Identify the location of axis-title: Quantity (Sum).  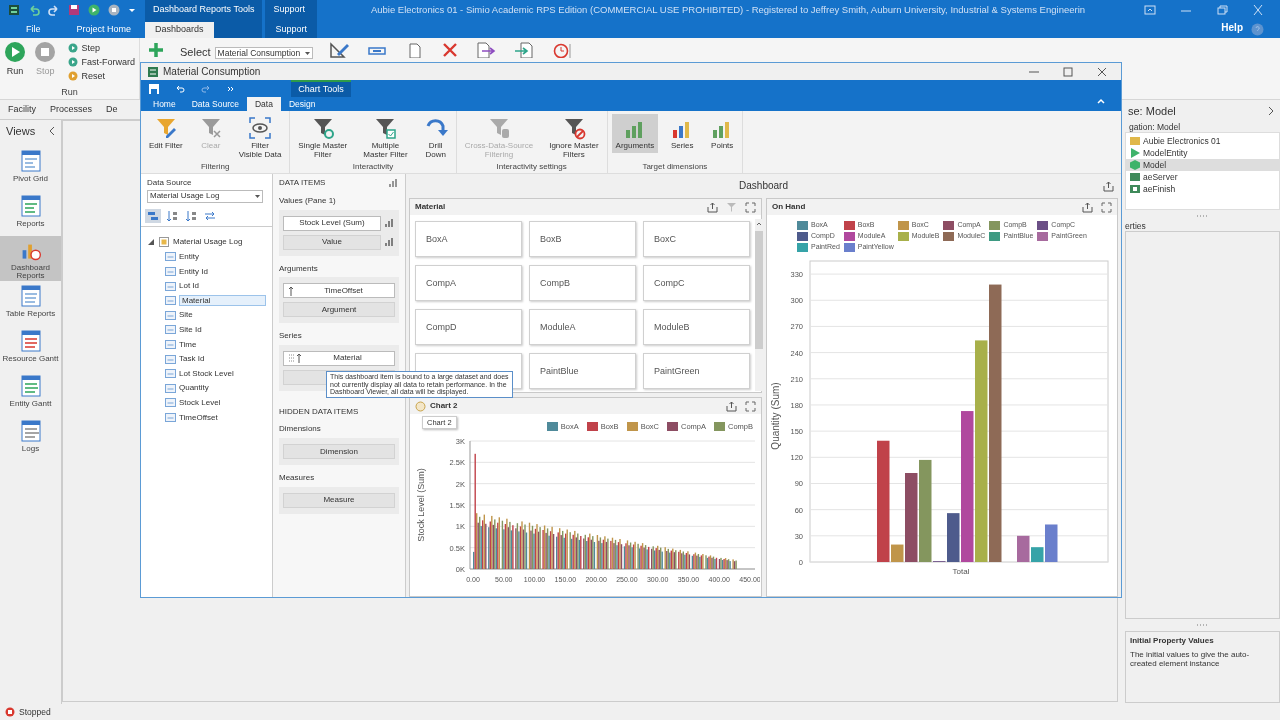
(775, 416).